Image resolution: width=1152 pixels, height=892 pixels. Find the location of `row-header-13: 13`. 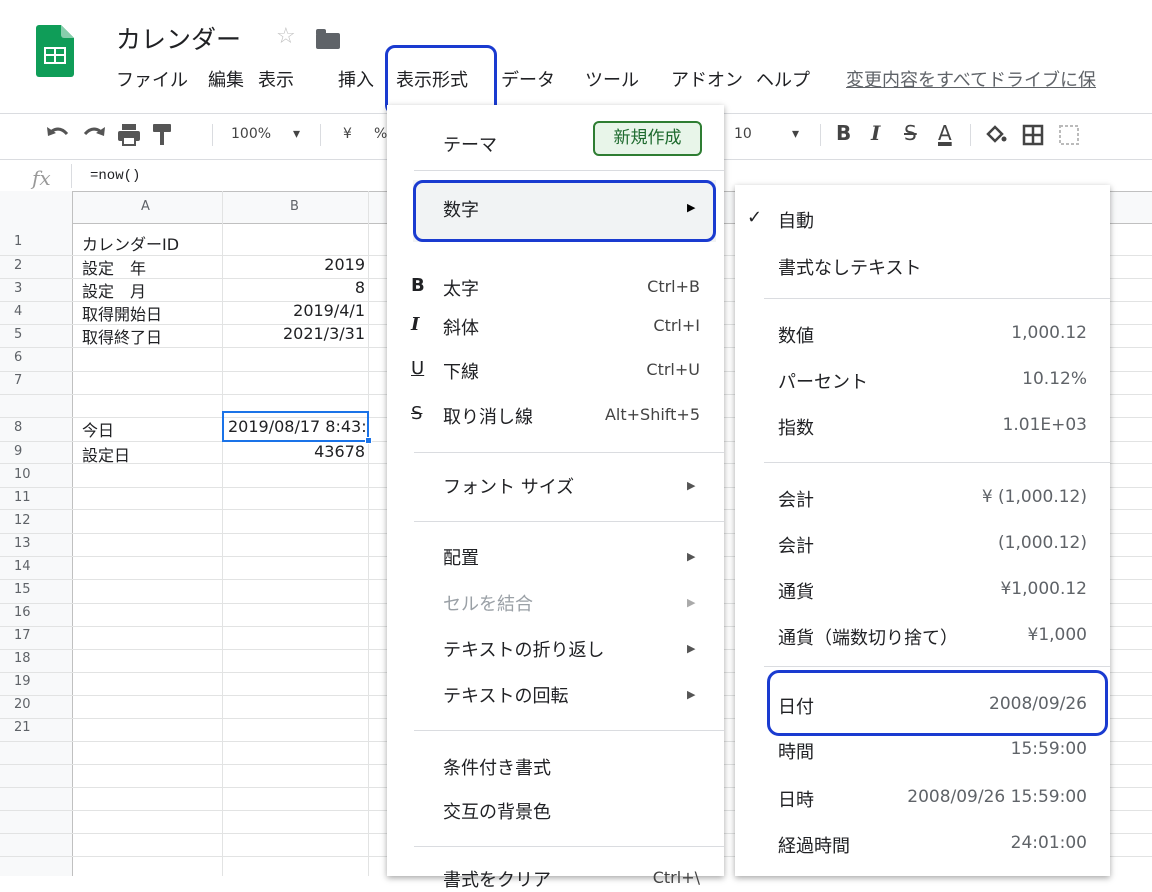

row-header-13: 13 is located at coordinates (36, 543).